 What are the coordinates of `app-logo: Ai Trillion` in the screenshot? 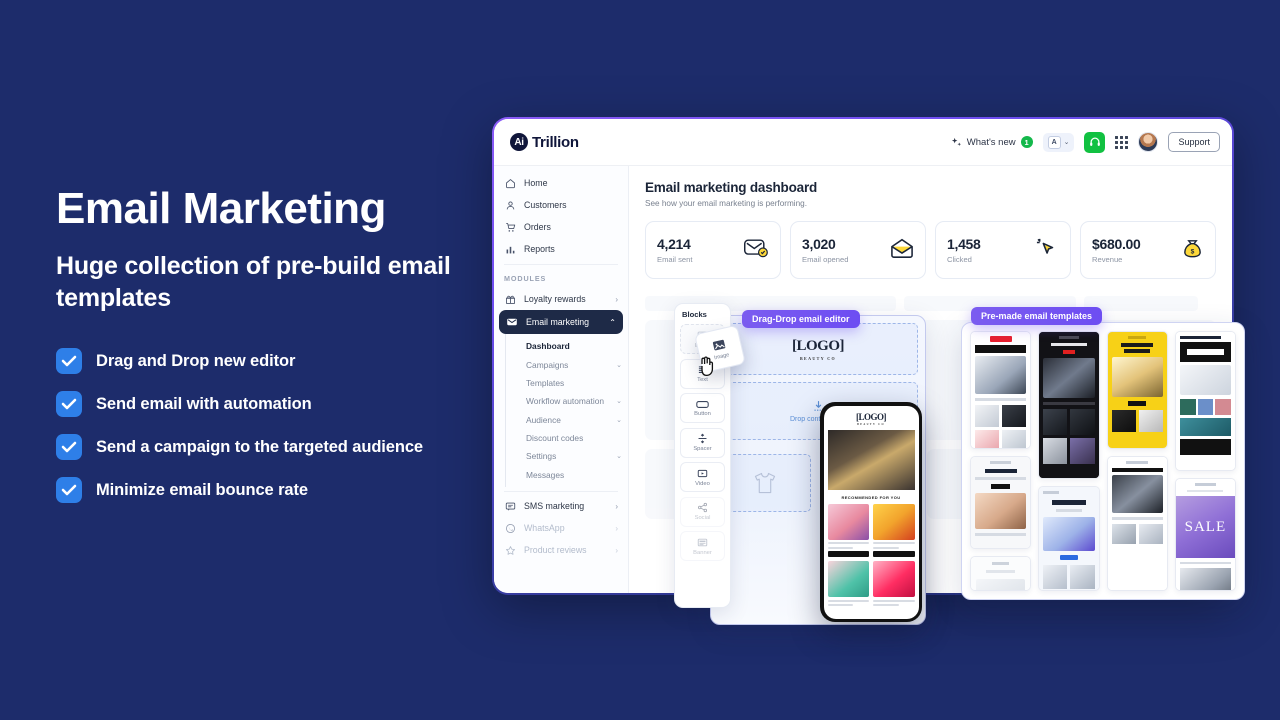 It's located at (544, 142).